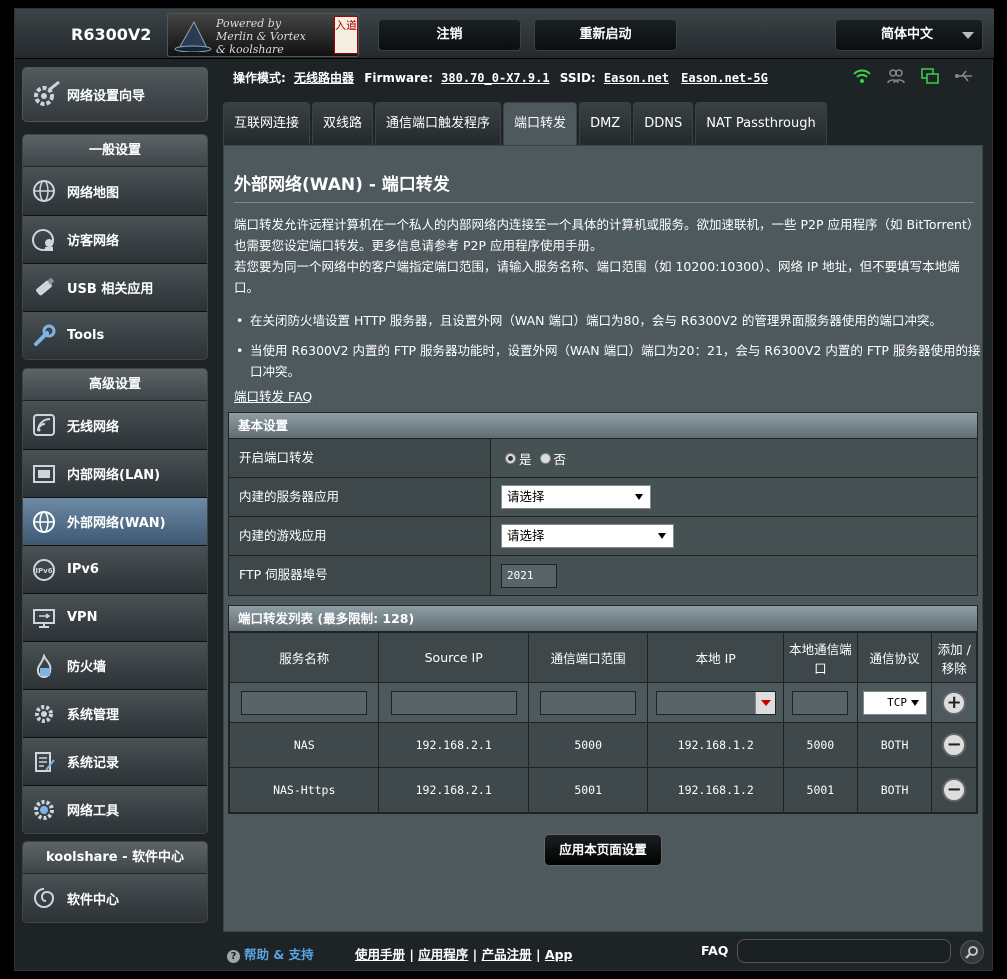 Image resolution: width=1007 pixels, height=979 pixels. Describe the element at coordinates (716, 790) in the screenshot. I see `local-ip-cell: 192.168.1.2` at that location.